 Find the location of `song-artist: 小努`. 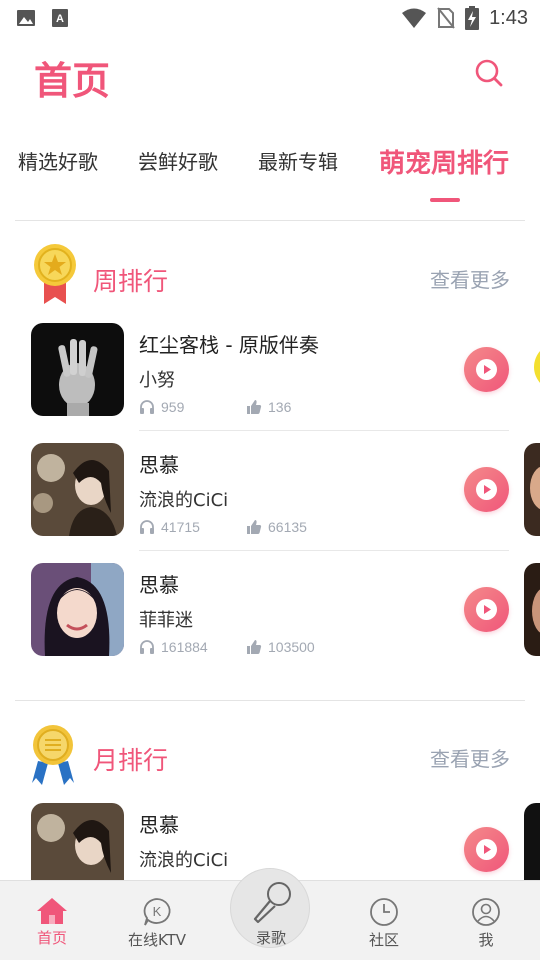

song-artist: 小努 is located at coordinates (157, 380).